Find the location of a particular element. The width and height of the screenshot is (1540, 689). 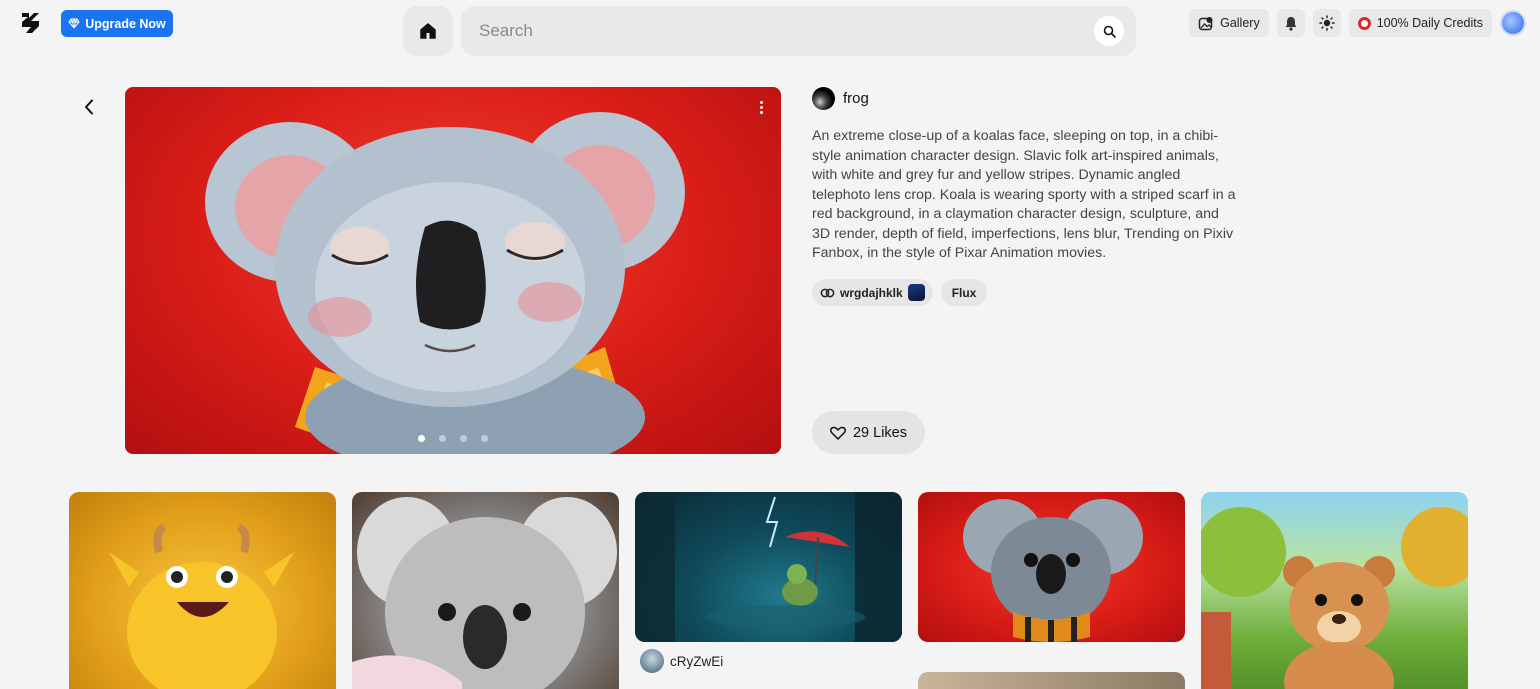

home-button is located at coordinates (428, 31).